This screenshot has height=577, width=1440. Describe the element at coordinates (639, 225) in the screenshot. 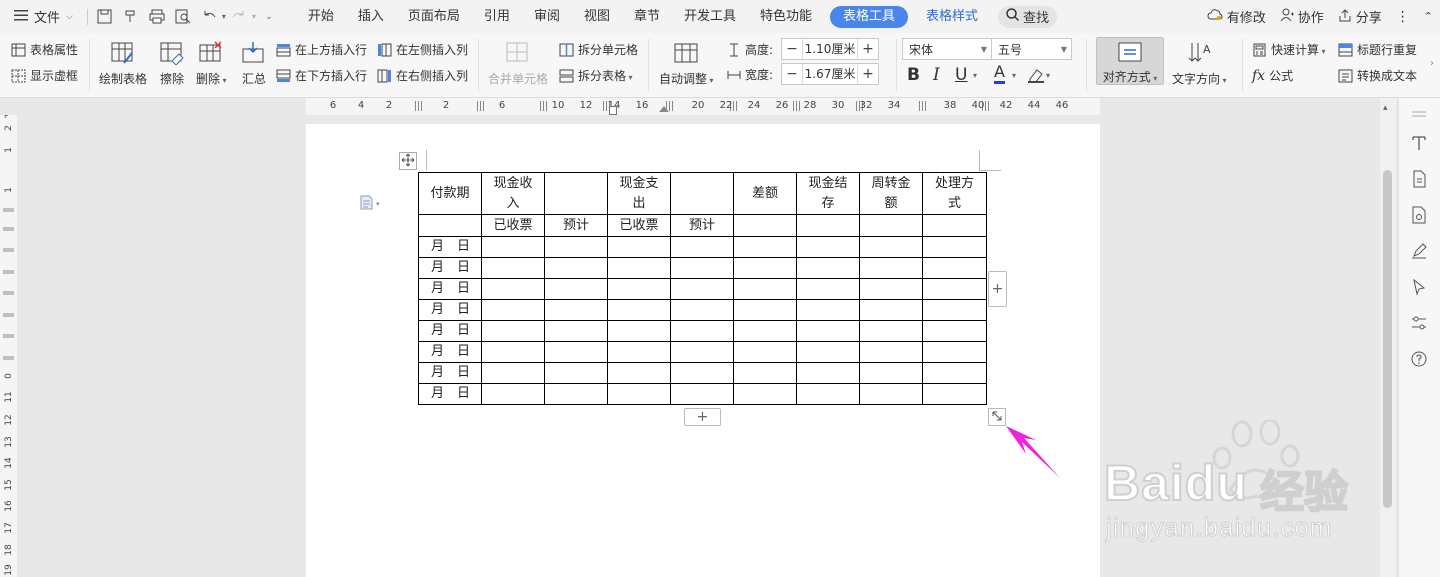

I see `table-subheader-cell: 已收票` at that location.